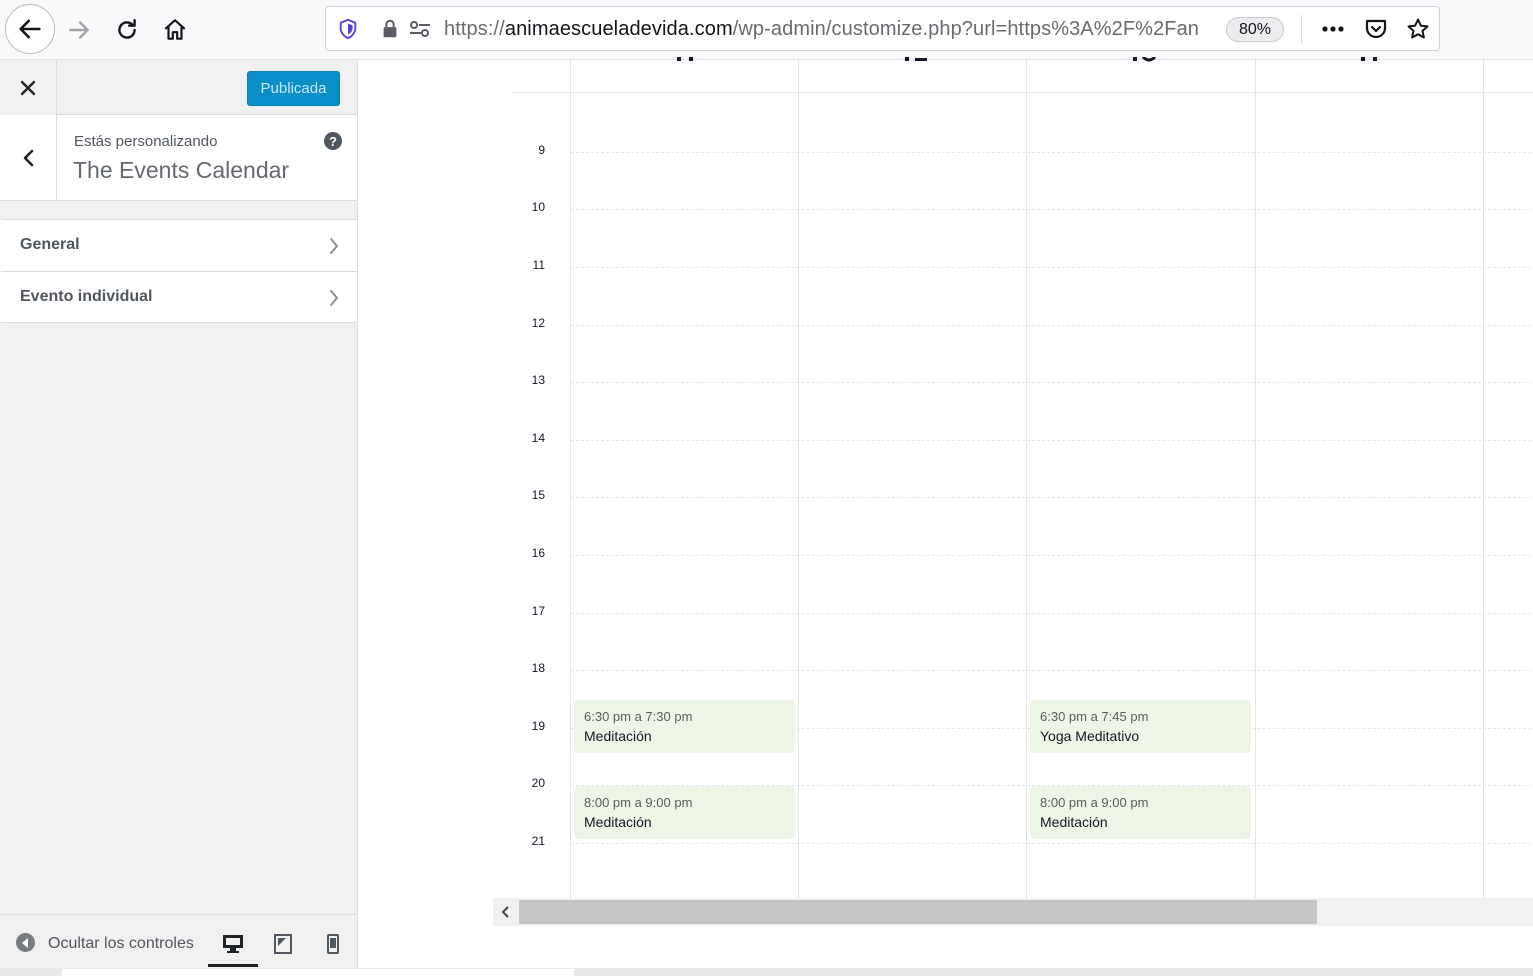 The height and width of the screenshot is (976, 1533). Describe the element at coordinates (420, 29) in the screenshot. I see `permissions-icon` at that location.